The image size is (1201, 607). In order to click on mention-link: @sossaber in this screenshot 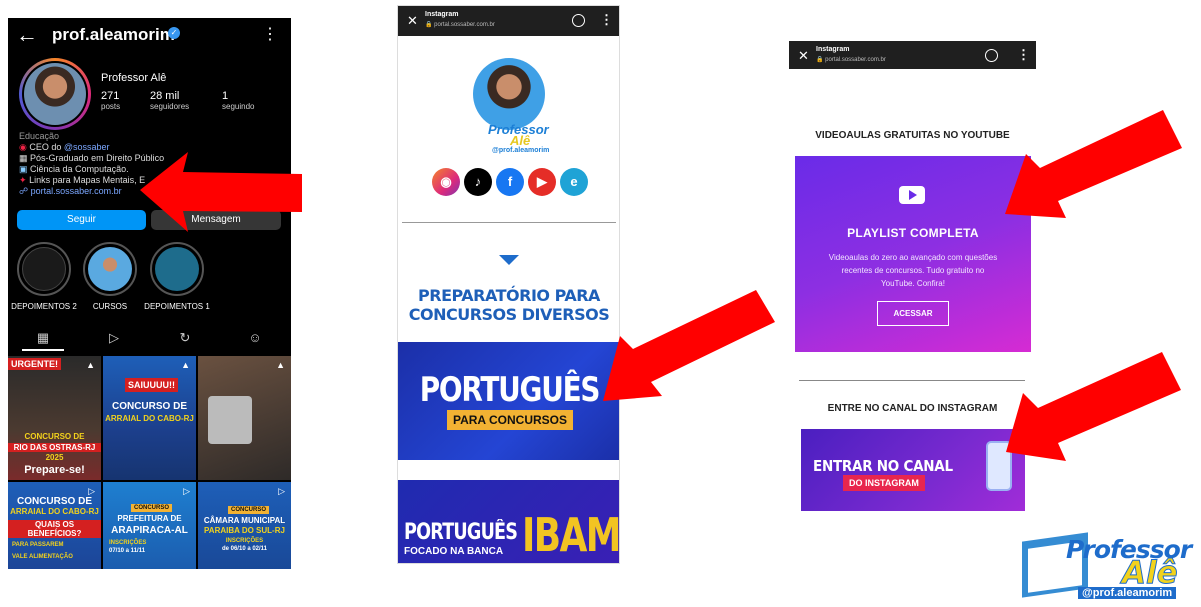, I will do `click(87, 147)`.